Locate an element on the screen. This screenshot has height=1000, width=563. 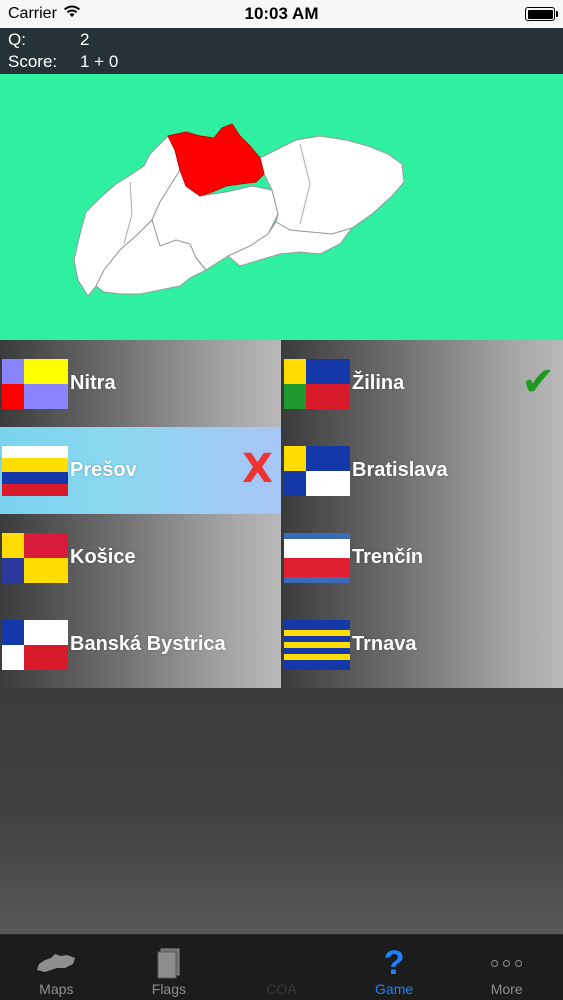
quiz-header: Q: 2 Score: 1 + 0 is located at coordinates (281, 51).